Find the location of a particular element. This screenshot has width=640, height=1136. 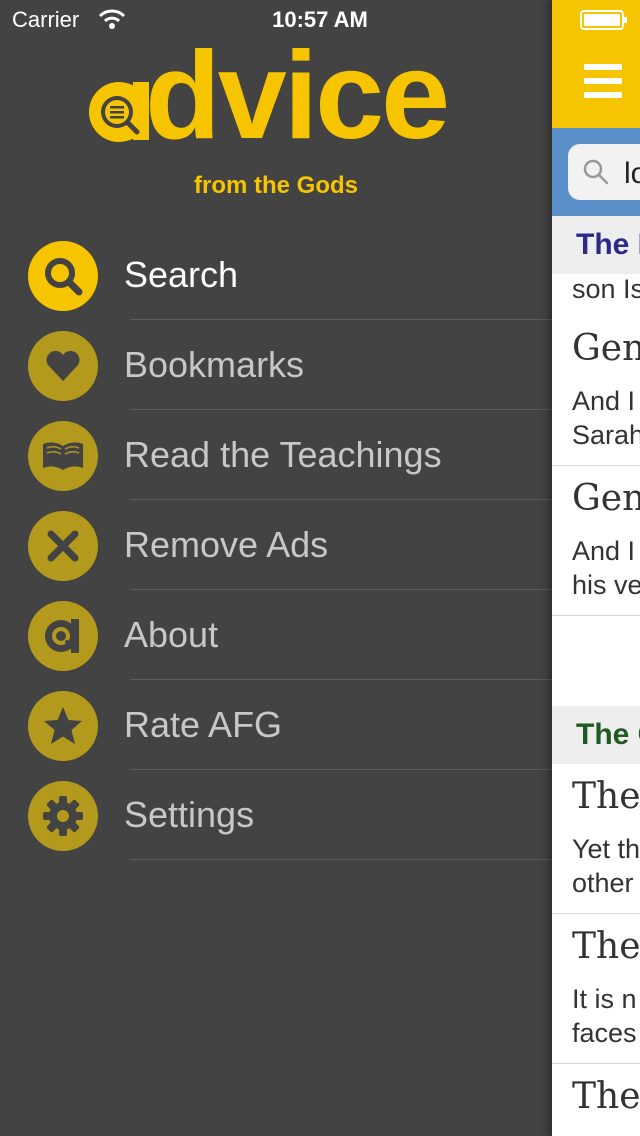

status-time: 10:57 AM is located at coordinates (320, 19).